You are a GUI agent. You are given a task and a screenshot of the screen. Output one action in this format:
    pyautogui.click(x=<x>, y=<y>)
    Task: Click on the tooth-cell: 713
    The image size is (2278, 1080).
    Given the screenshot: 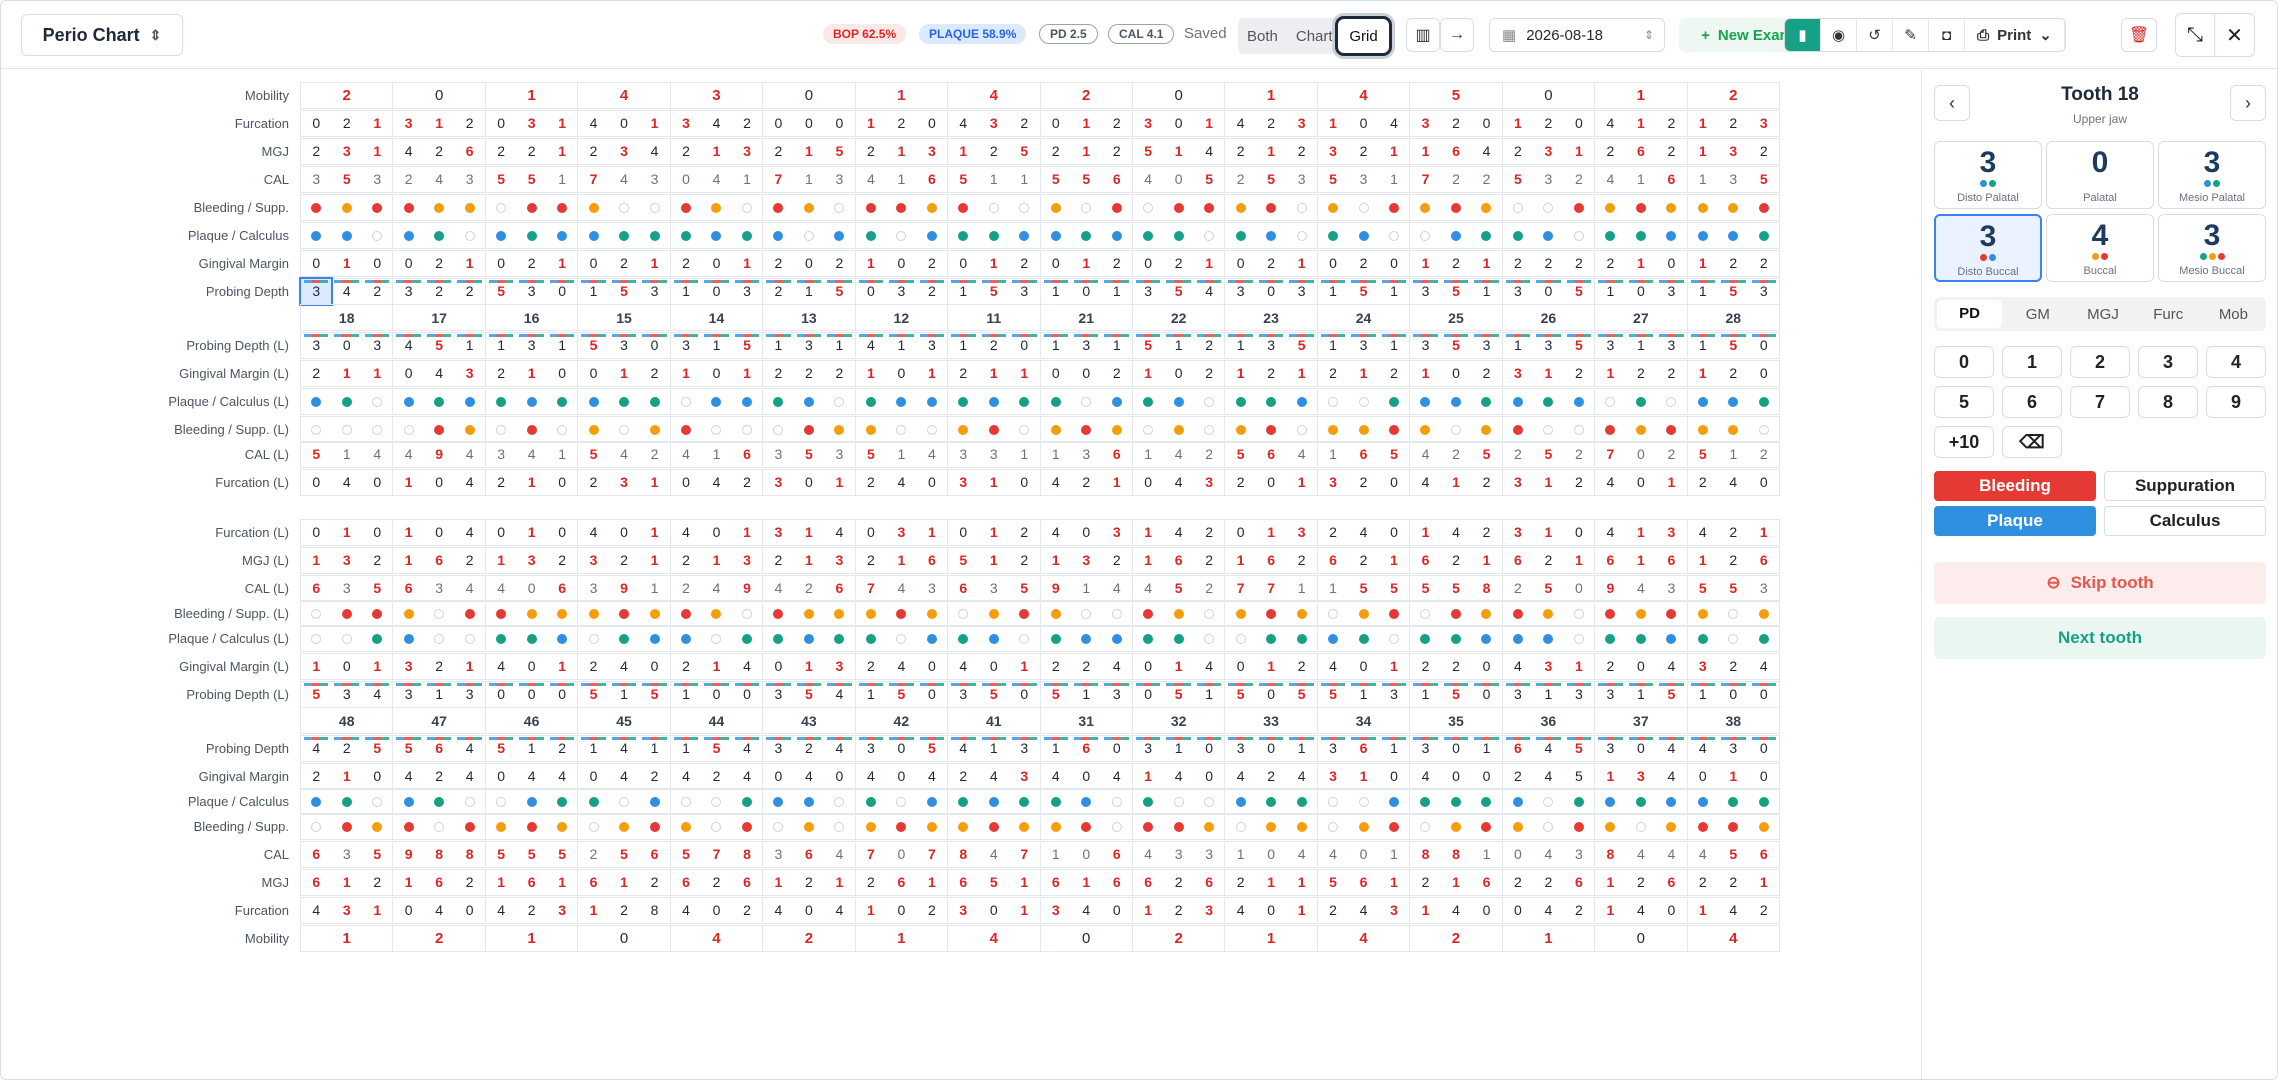 What is the action you would take?
    pyautogui.click(x=809, y=179)
    